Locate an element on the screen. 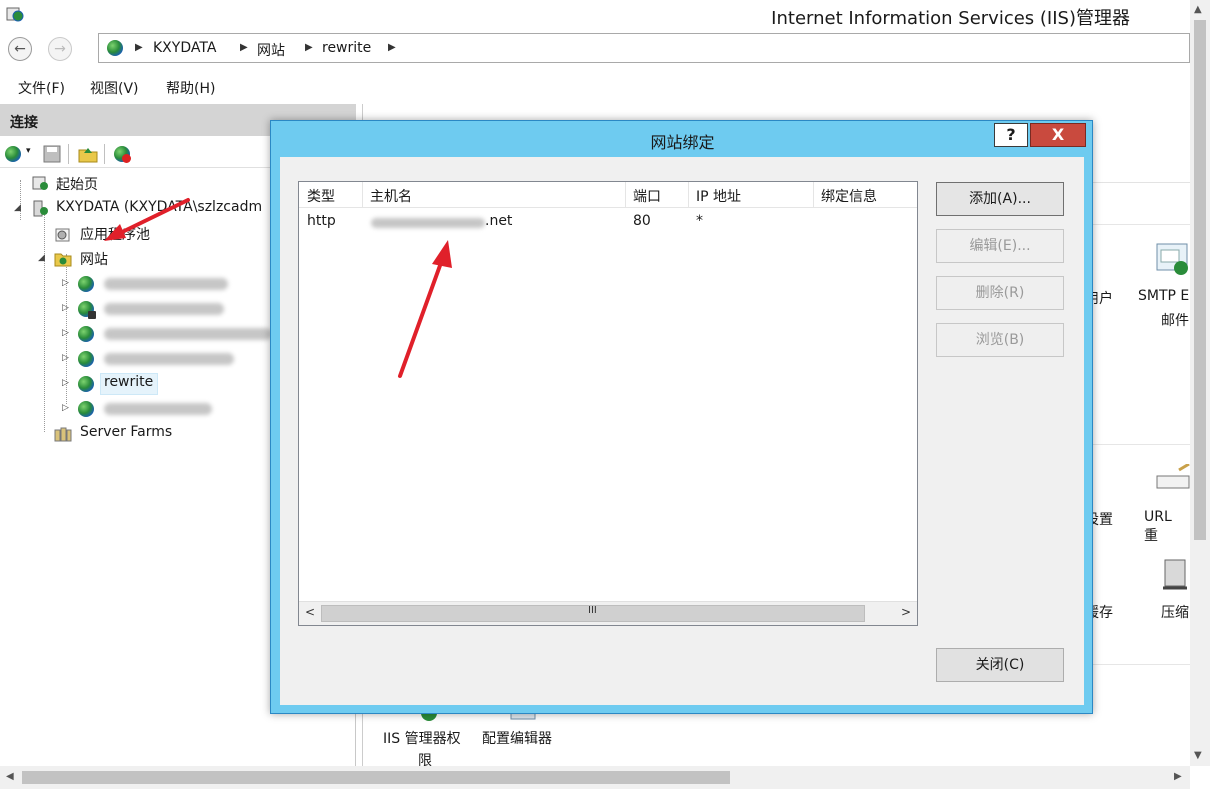 This screenshot has height=789, width=1210. folder-up-icon is located at coordinates (88, 154).